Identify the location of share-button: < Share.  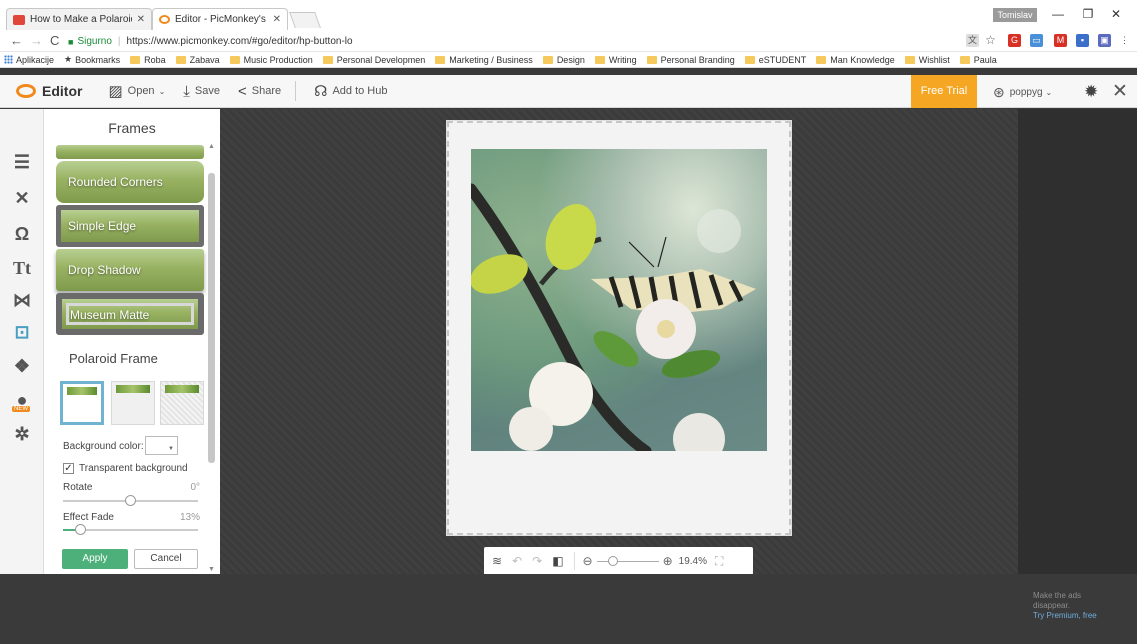
(259, 91).